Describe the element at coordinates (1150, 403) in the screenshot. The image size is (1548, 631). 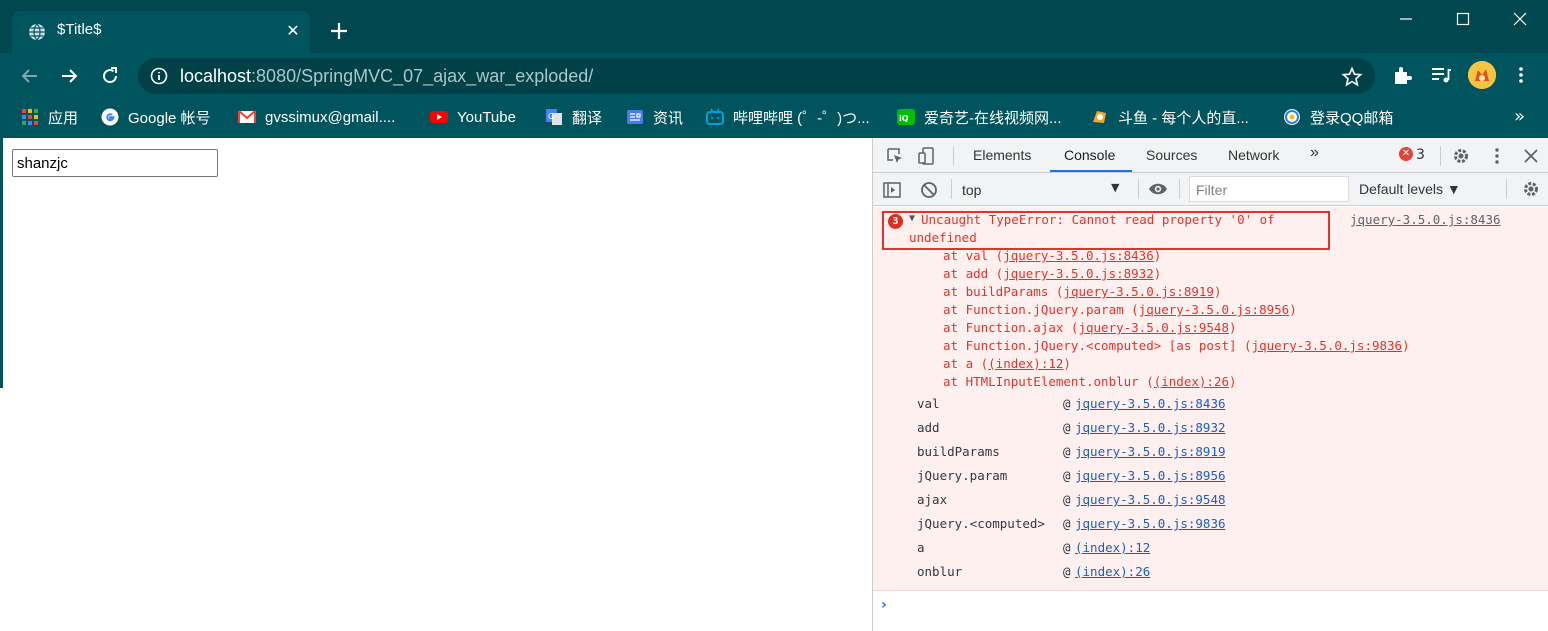
I see `call-frame-link: jquery-3.5.0.js:8436` at that location.